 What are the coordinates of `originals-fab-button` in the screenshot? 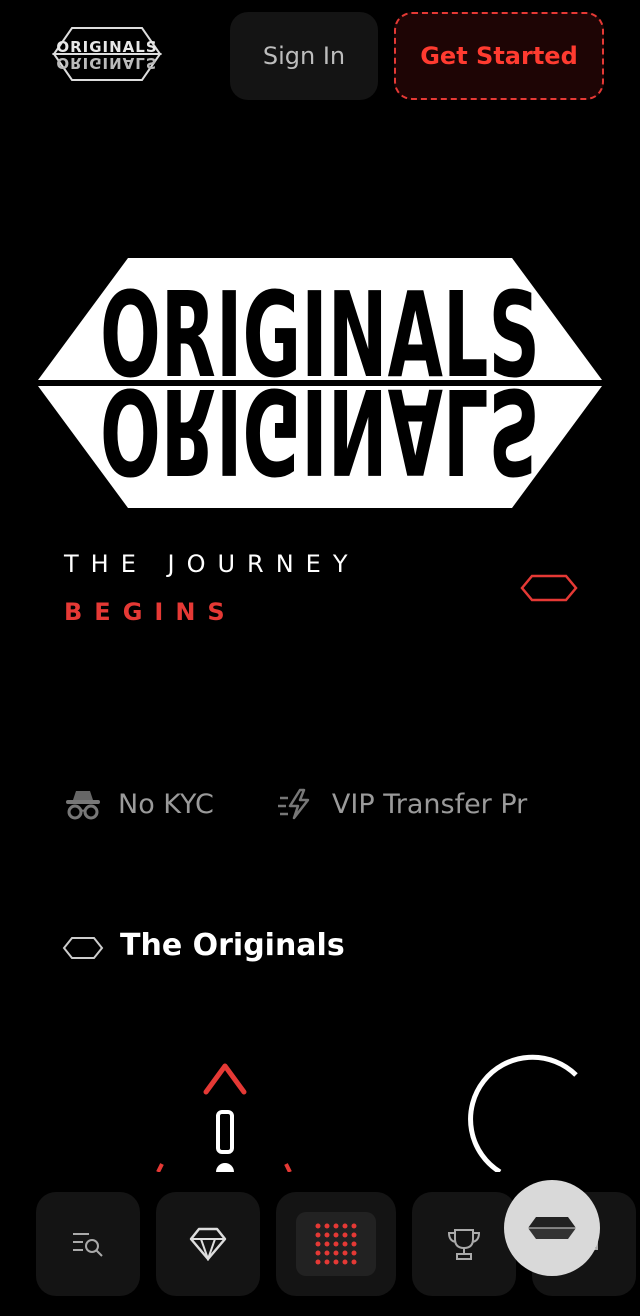 It's located at (552, 1228).